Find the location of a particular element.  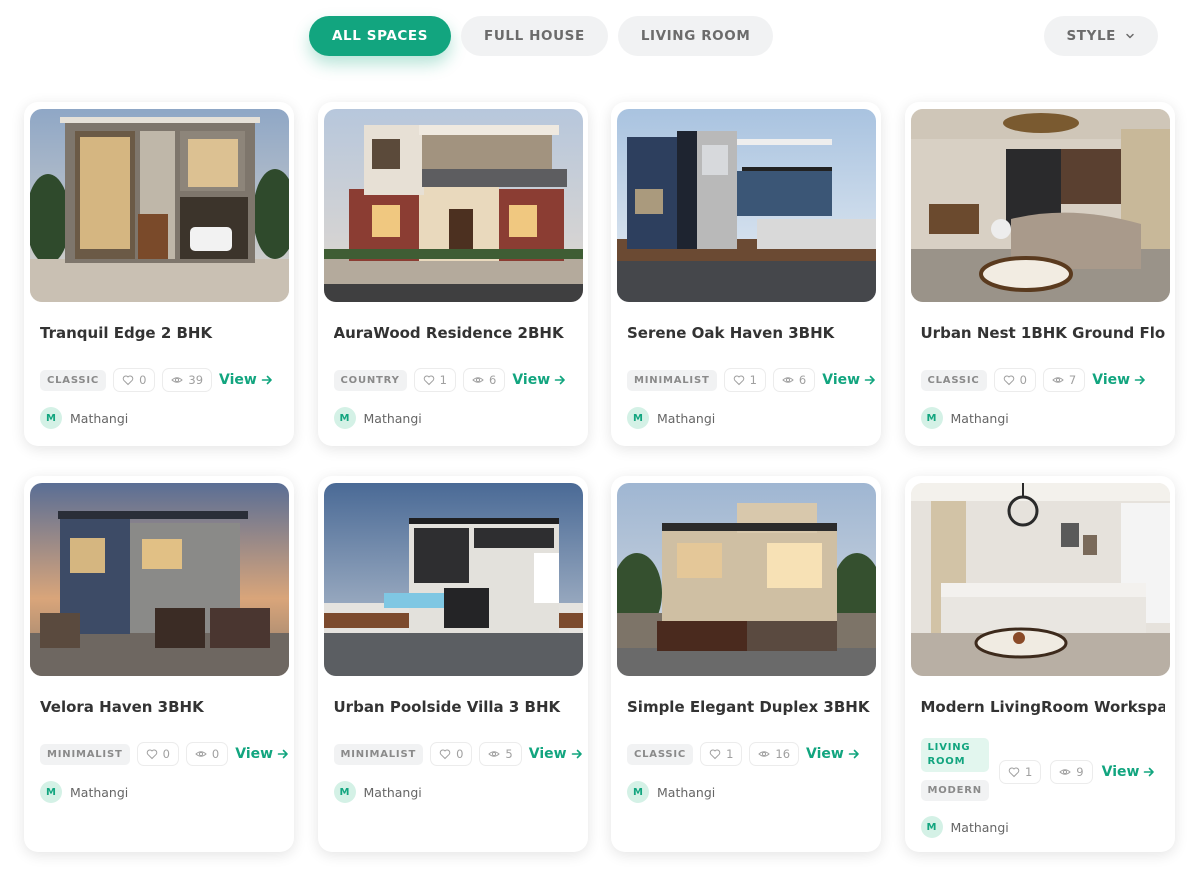

project-meta: CLASSIC 0 39 View is located at coordinates (164, 380).